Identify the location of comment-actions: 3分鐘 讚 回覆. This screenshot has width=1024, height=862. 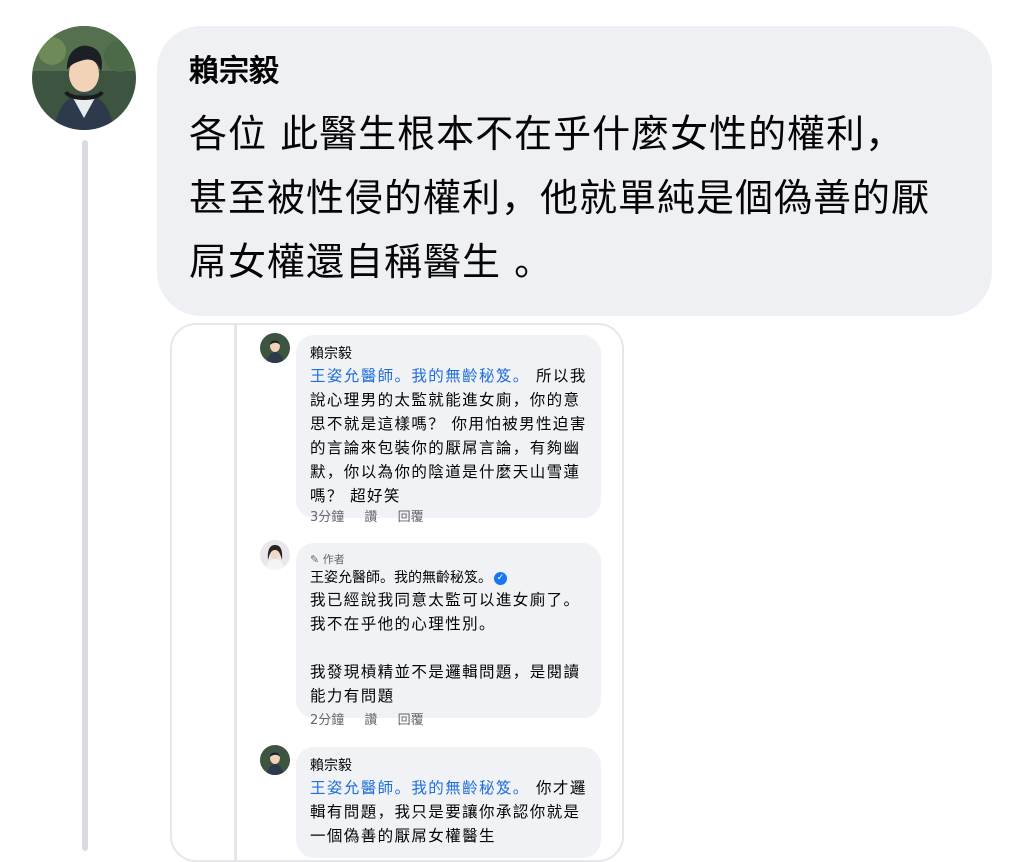
(375, 518).